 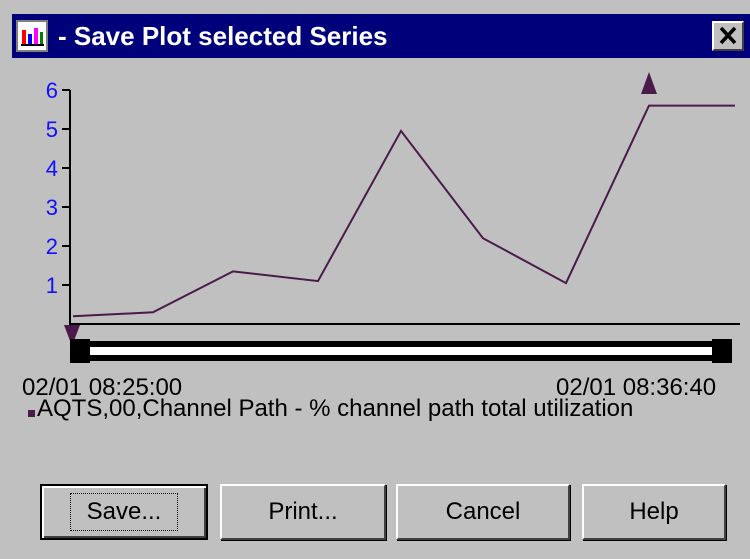 I want to click on time-range-slider, so click(x=401, y=351).